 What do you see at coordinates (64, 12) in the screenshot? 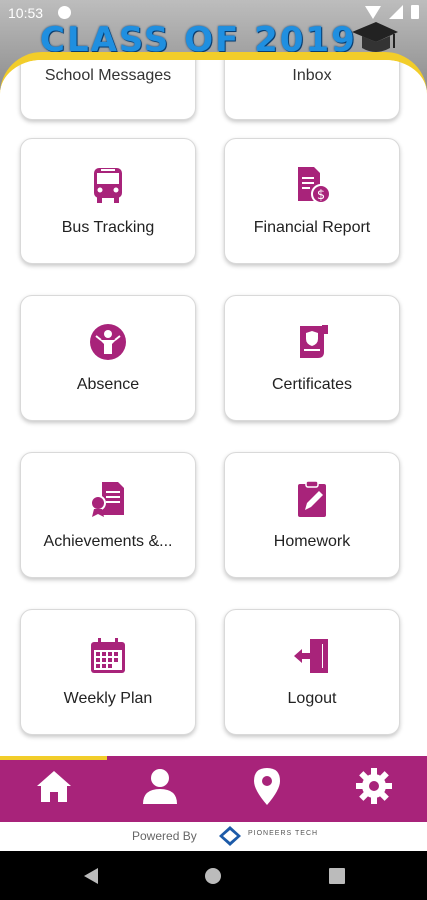
I see `notification-icon` at bounding box center [64, 12].